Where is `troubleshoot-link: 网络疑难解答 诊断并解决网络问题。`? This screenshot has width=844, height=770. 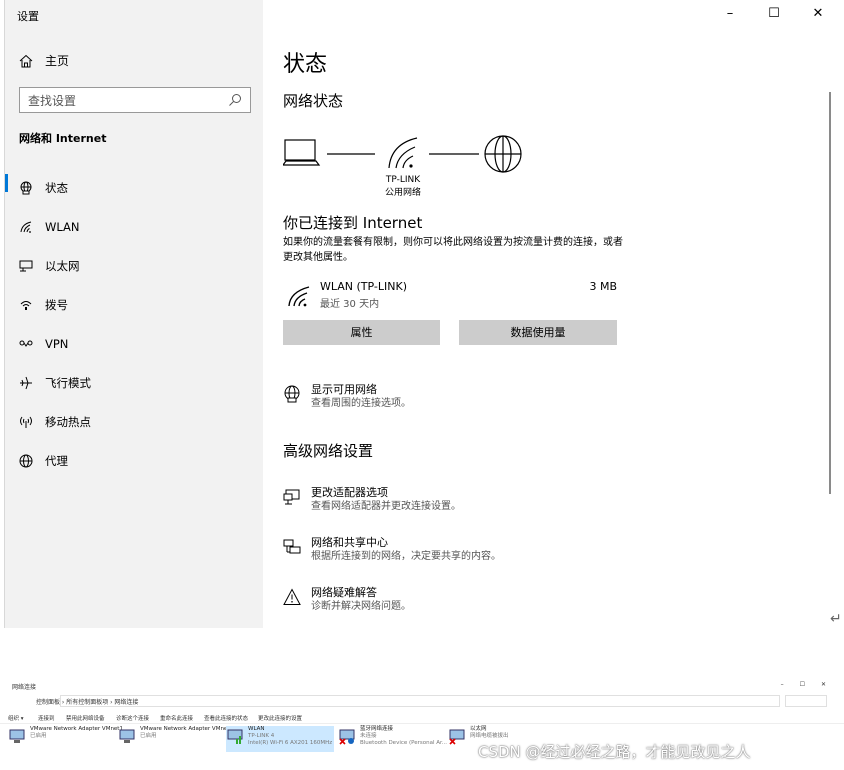
troubleshoot-link: 网络疑难解答 诊断并解决网络问题。 is located at coordinates (347, 599).